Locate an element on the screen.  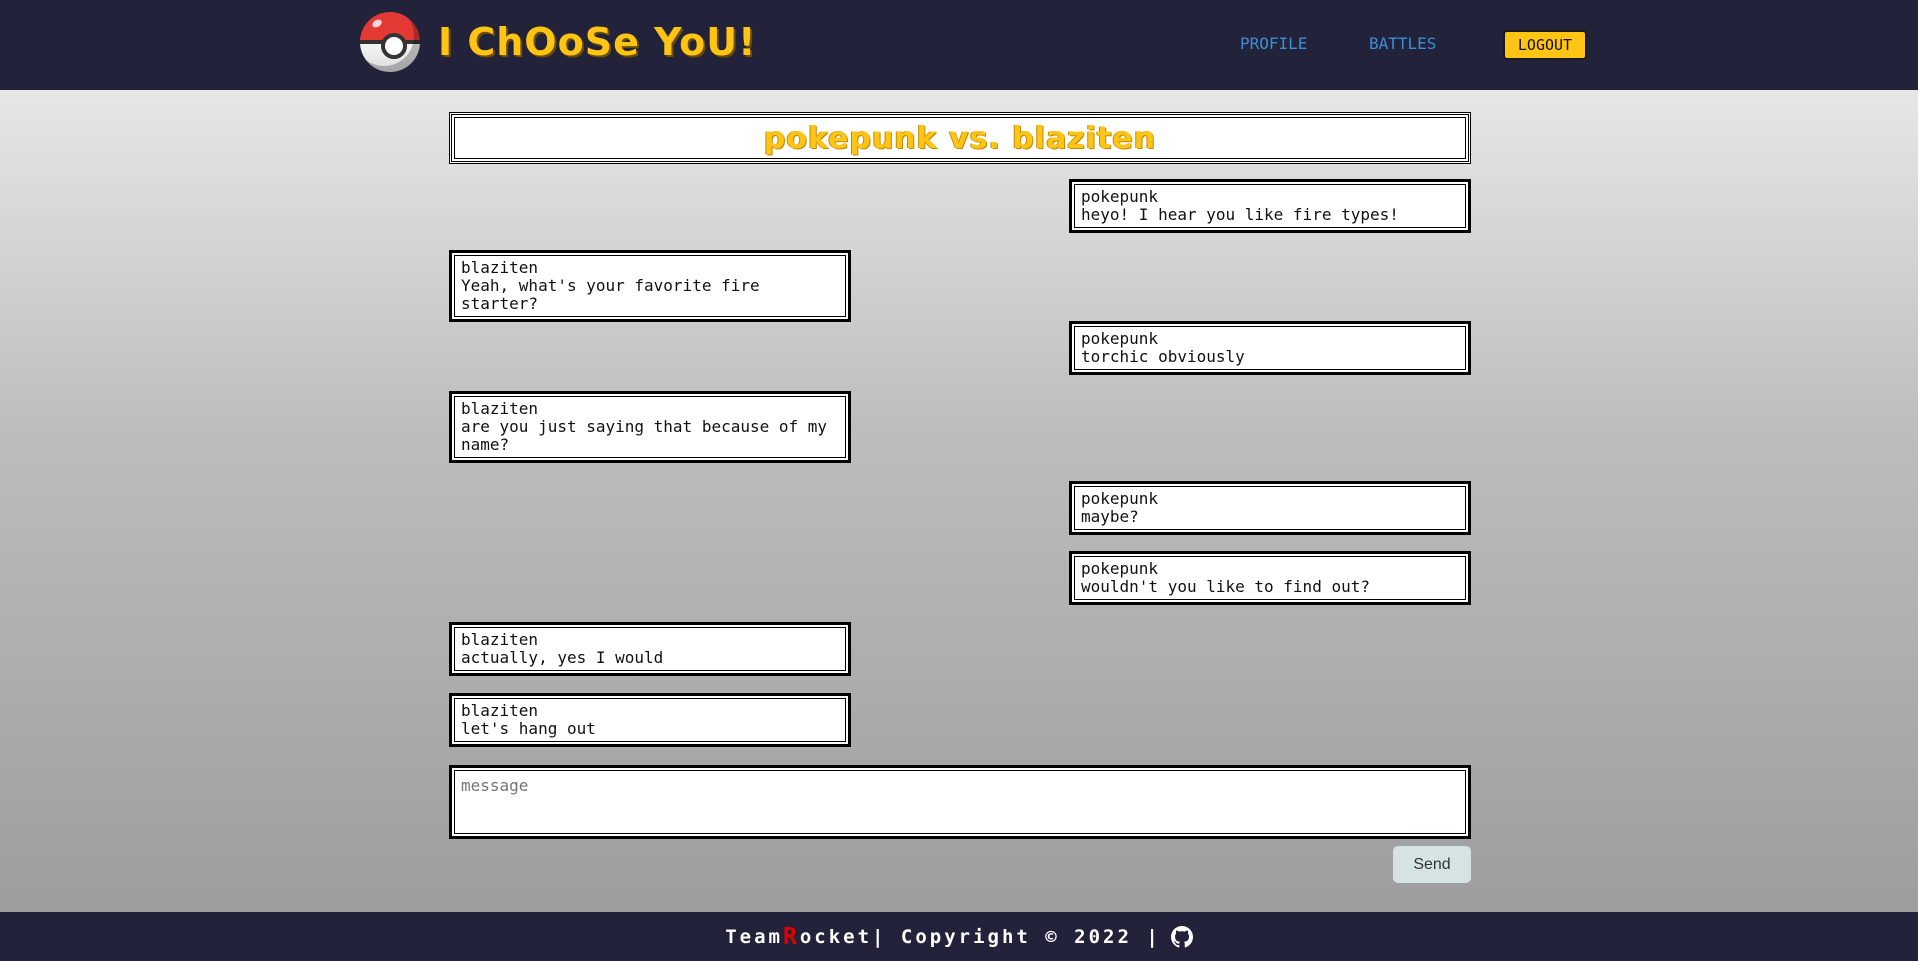
footer-r-letter: R is located at coordinates (791, 936).